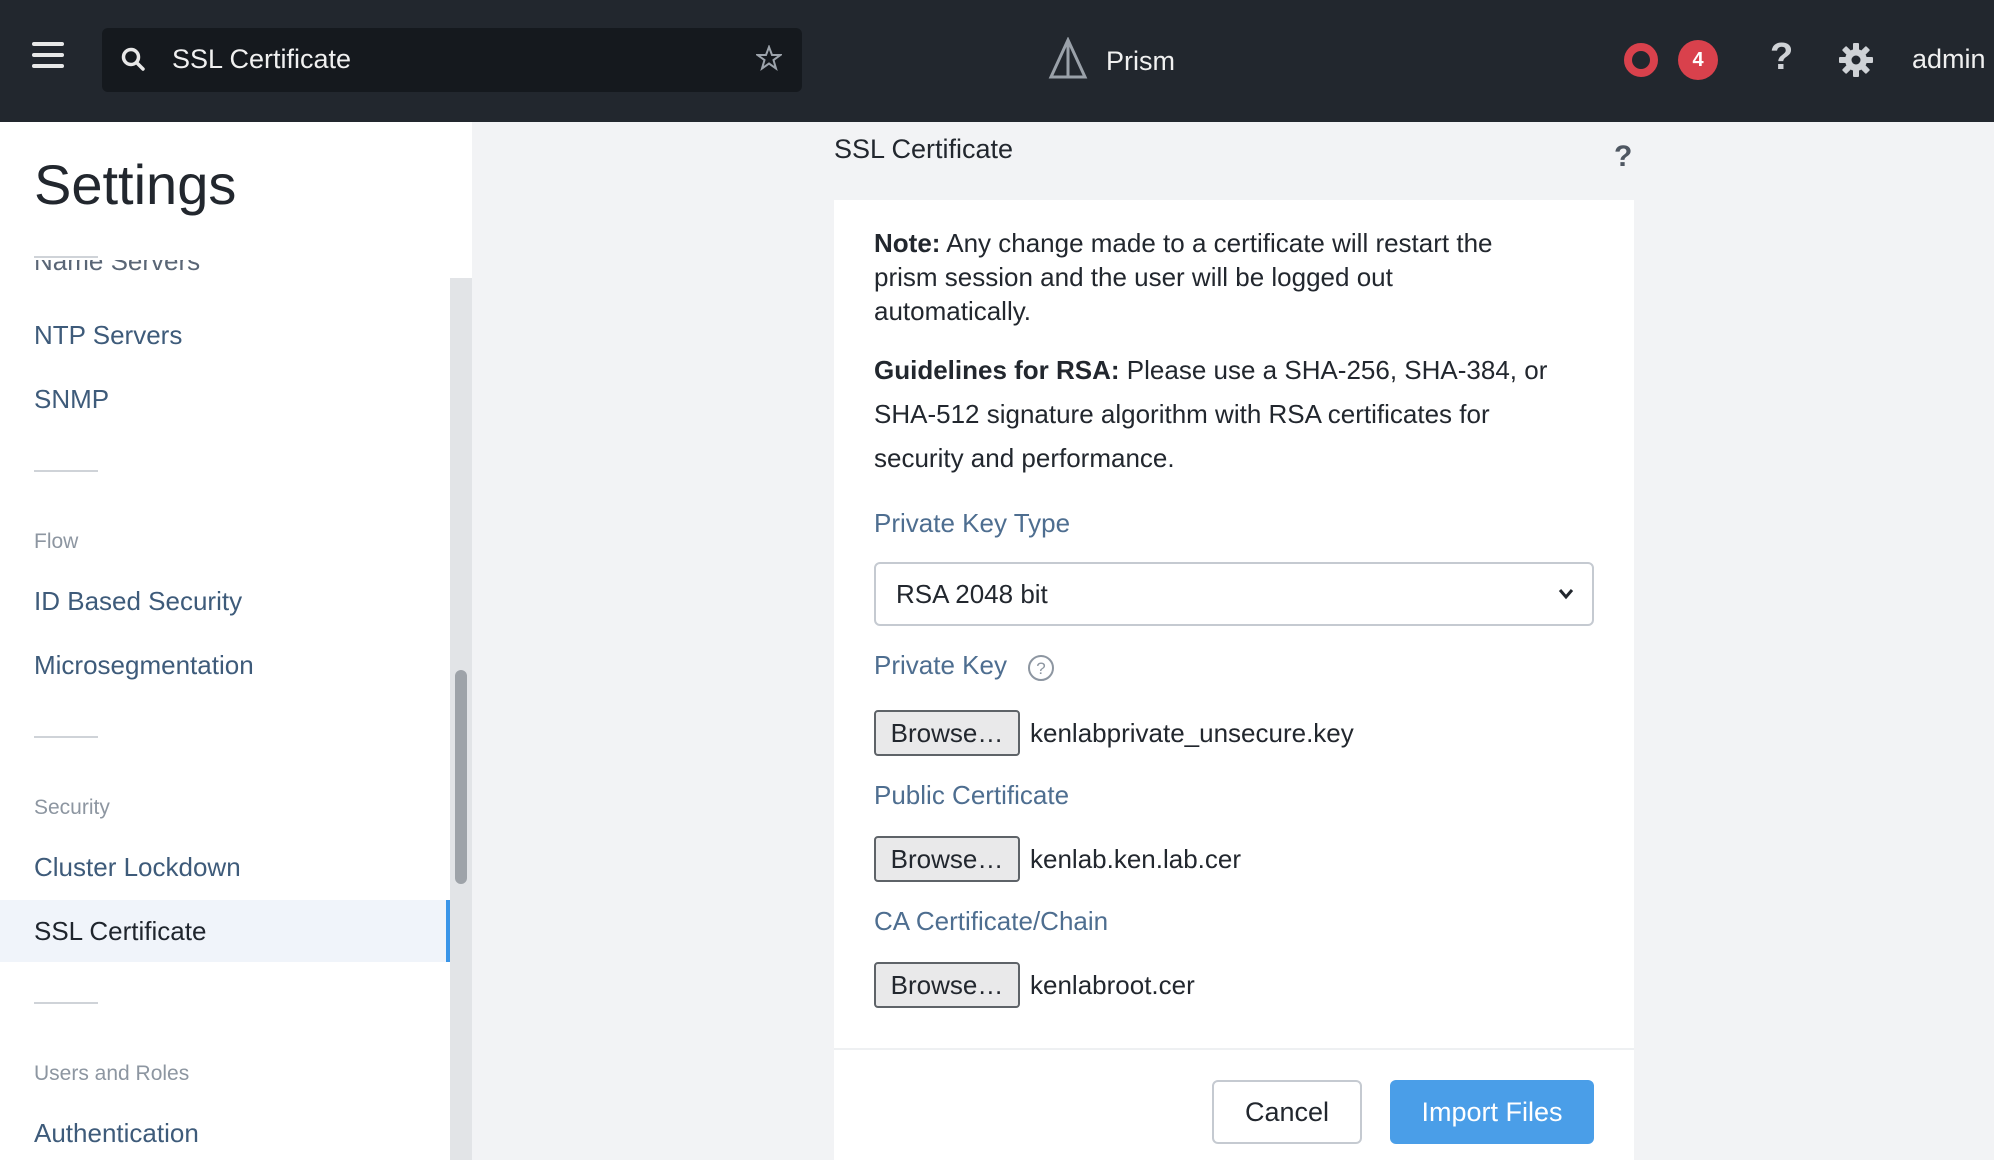 The image size is (1994, 1160). I want to click on search-icon, so click(133, 61).